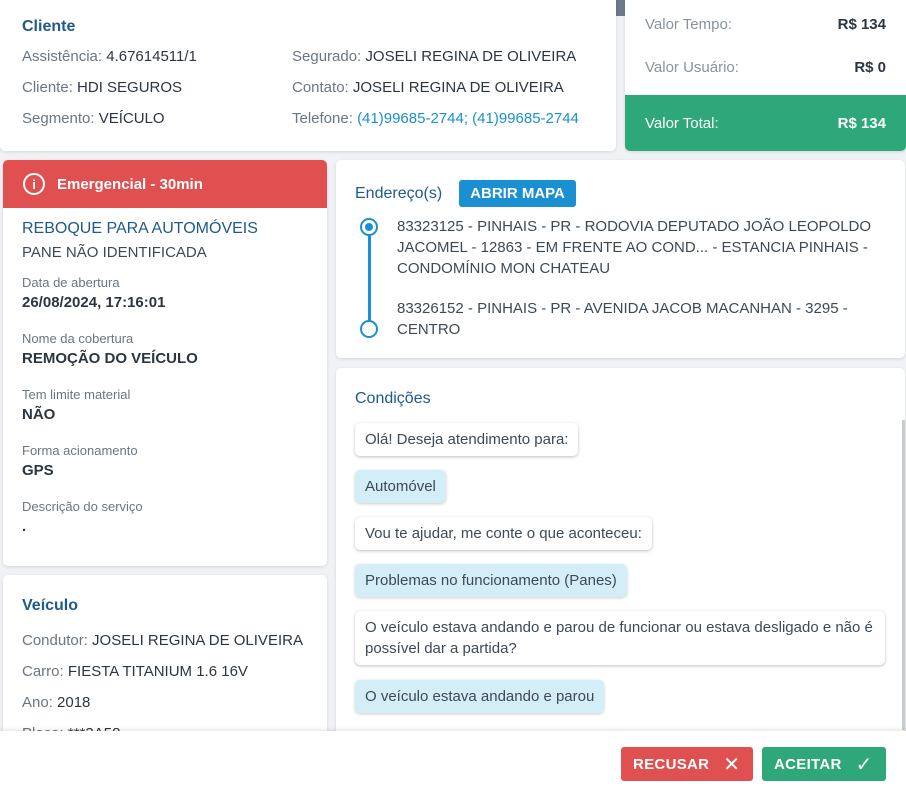  What do you see at coordinates (157, 671) in the screenshot?
I see `carro-value: FIESTA TITANIUM 1.6 16V` at bounding box center [157, 671].